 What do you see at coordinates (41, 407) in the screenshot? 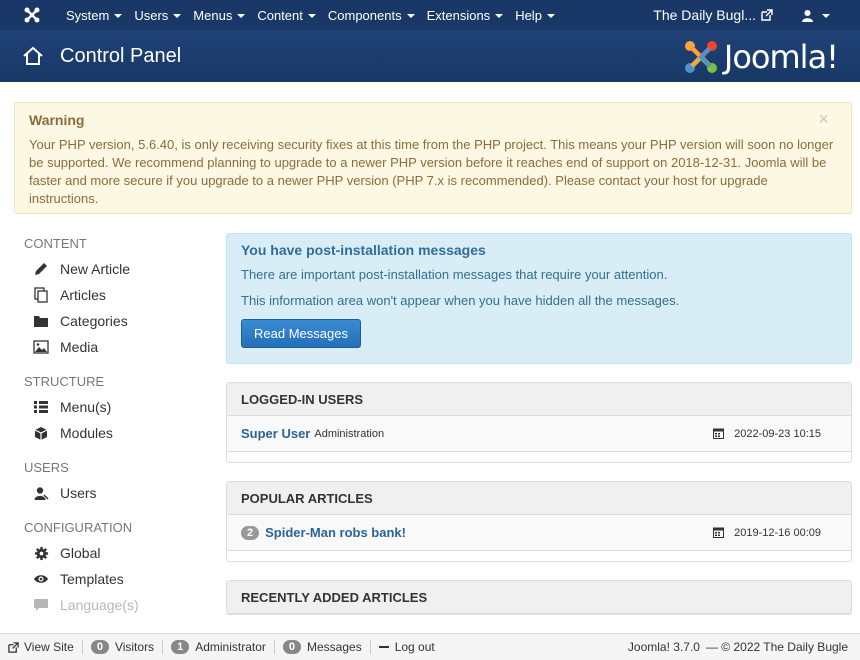
I see `list-icon` at bounding box center [41, 407].